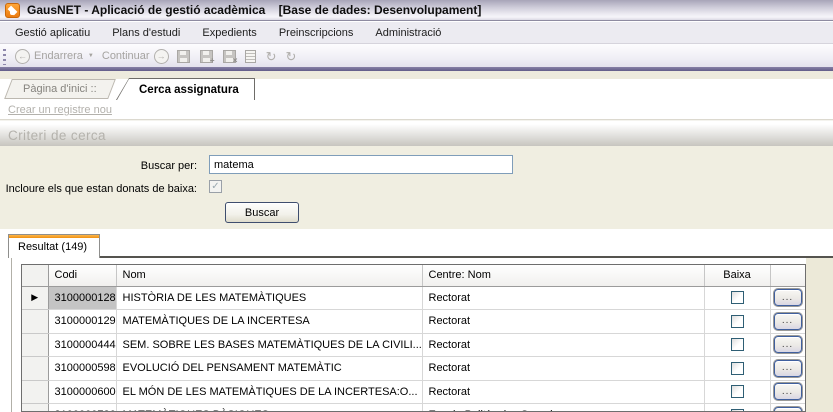 The height and width of the screenshot is (412, 833). Describe the element at coordinates (183, 56) in the screenshot. I see `save-button` at that location.